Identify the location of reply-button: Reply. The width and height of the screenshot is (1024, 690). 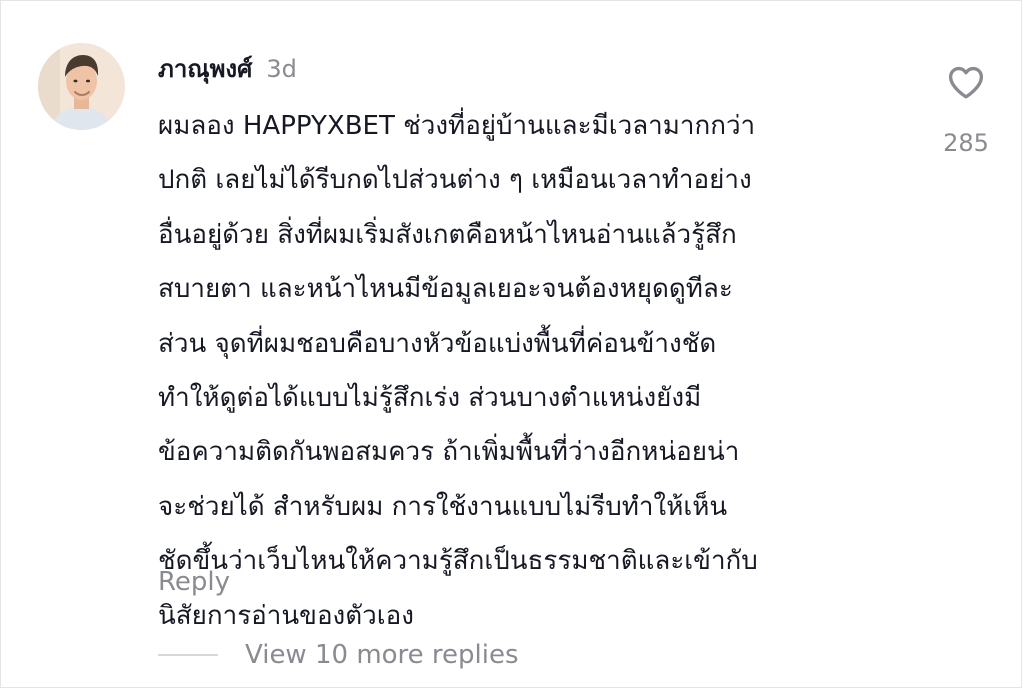
(194, 582).